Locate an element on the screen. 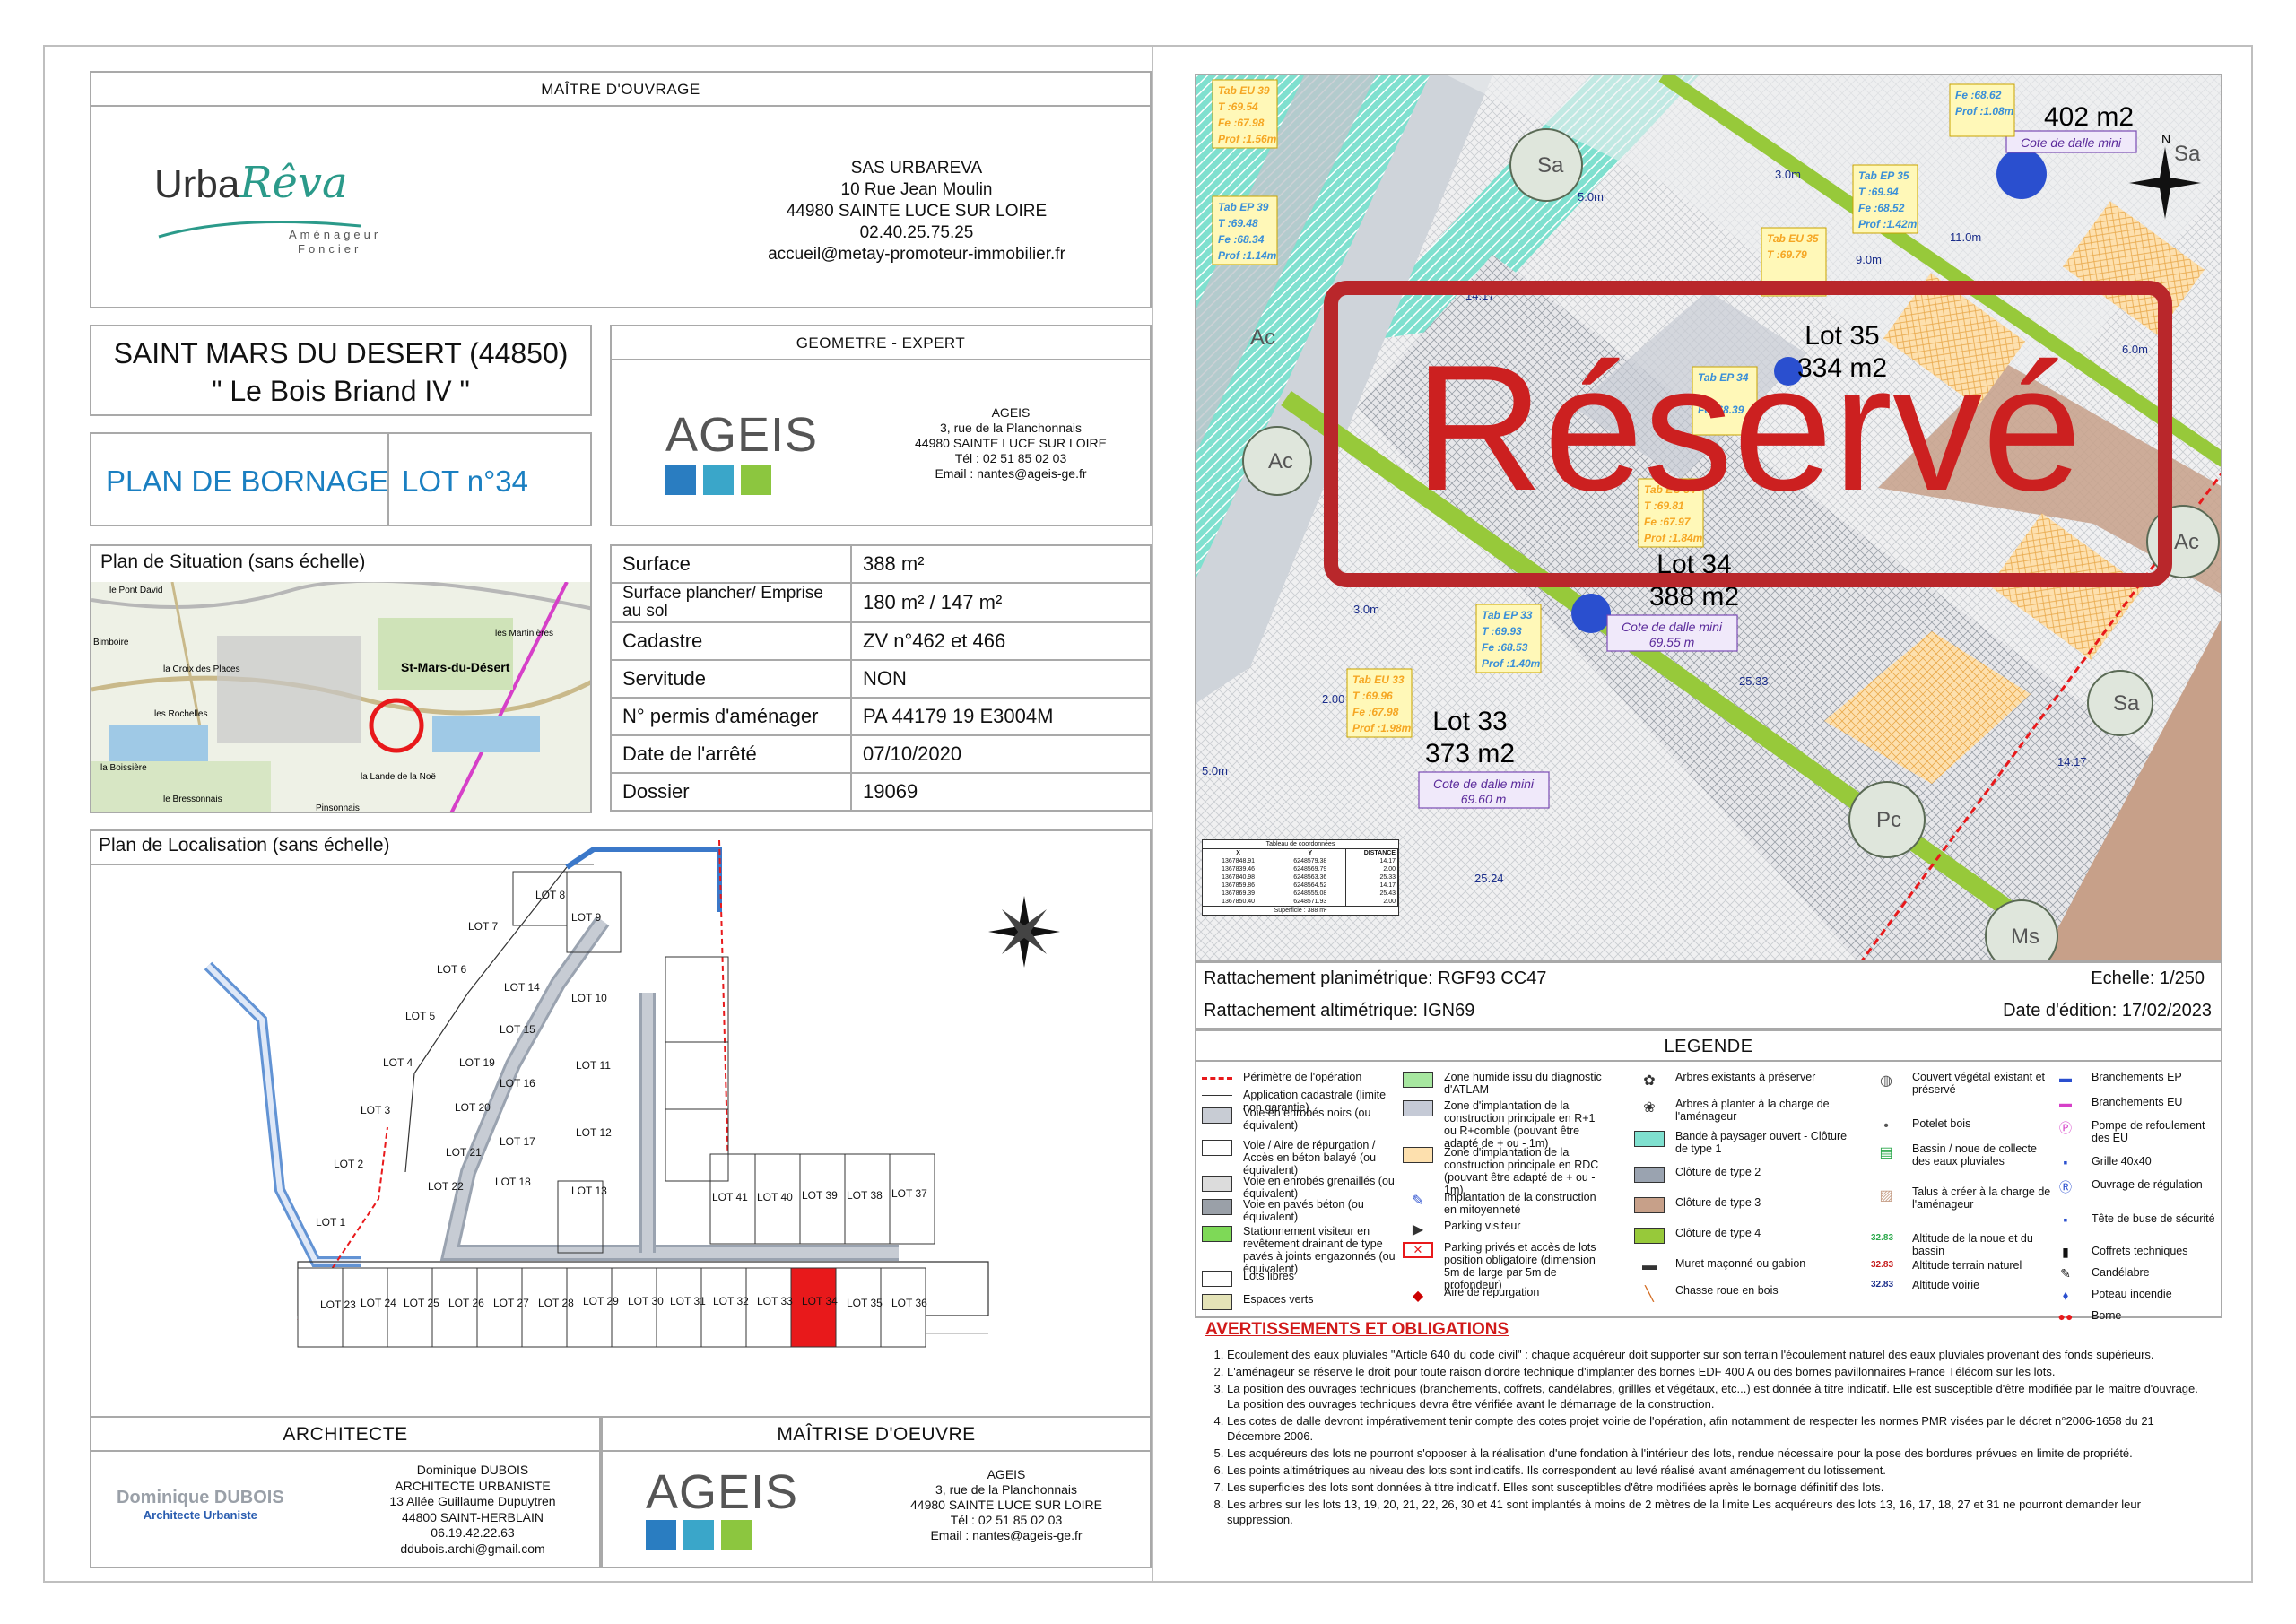 The width and height of the screenshot is (2296, 1624). legend-item: Poteau incendie is located at coordinates (2132, 1294).